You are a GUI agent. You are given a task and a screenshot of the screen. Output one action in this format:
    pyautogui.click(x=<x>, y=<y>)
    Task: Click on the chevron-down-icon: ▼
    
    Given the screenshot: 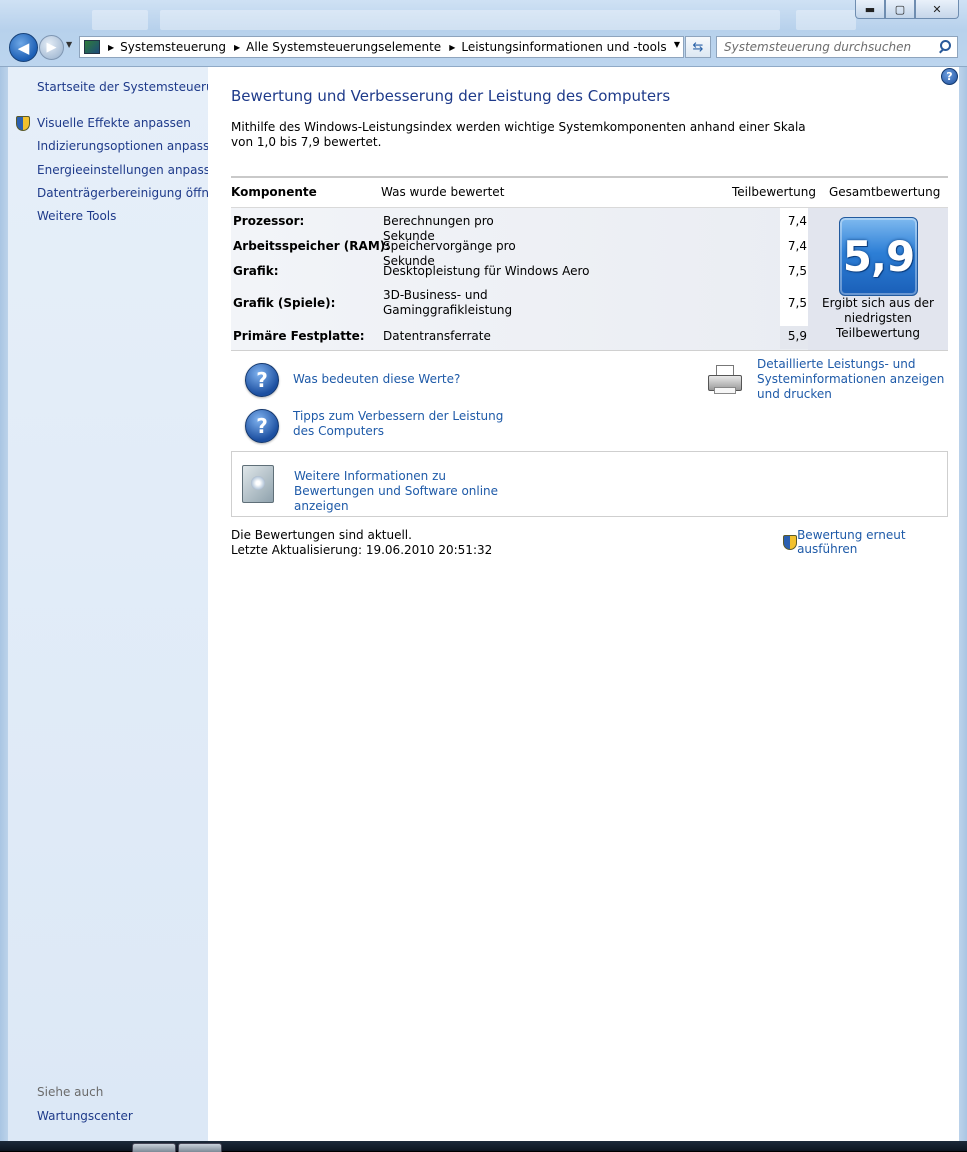 What is the action you would take?
    pyautogui.click(x=677, y=44)
    